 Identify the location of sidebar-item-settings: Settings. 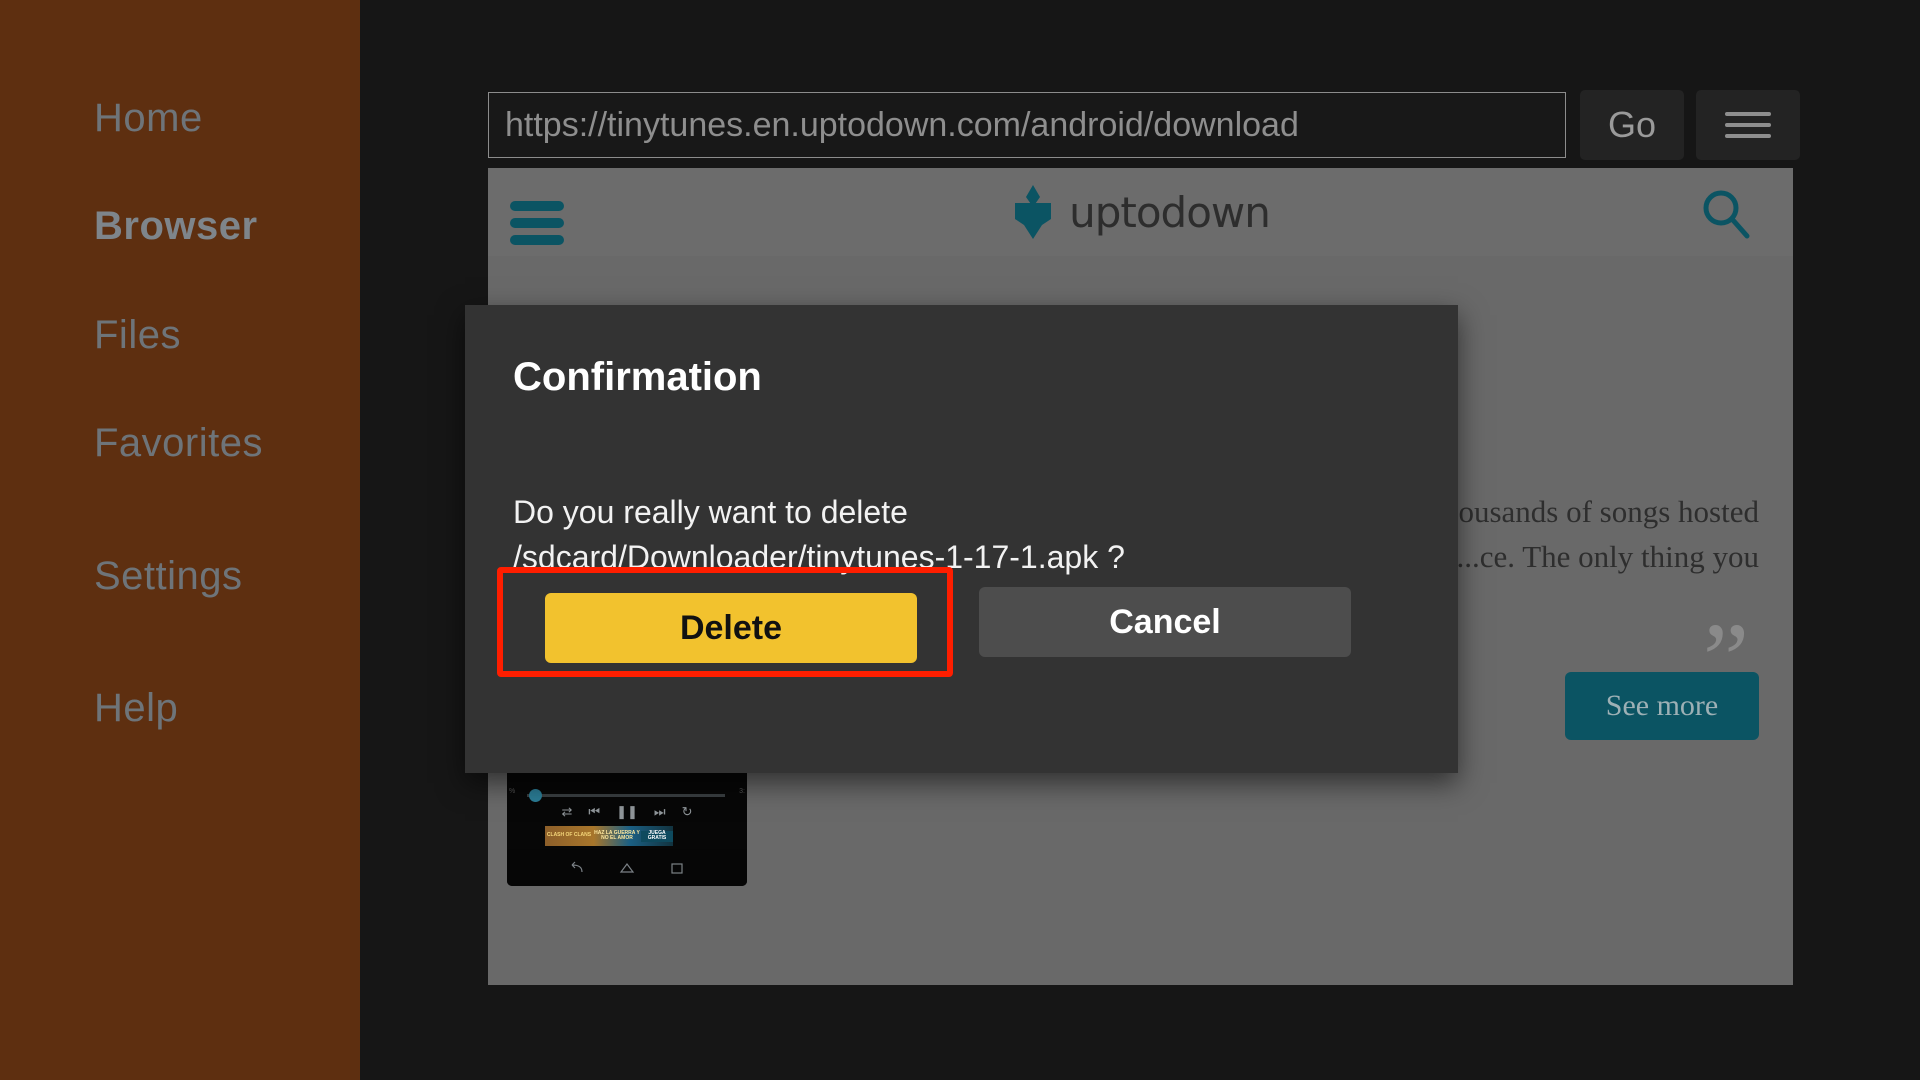
(168, 576).